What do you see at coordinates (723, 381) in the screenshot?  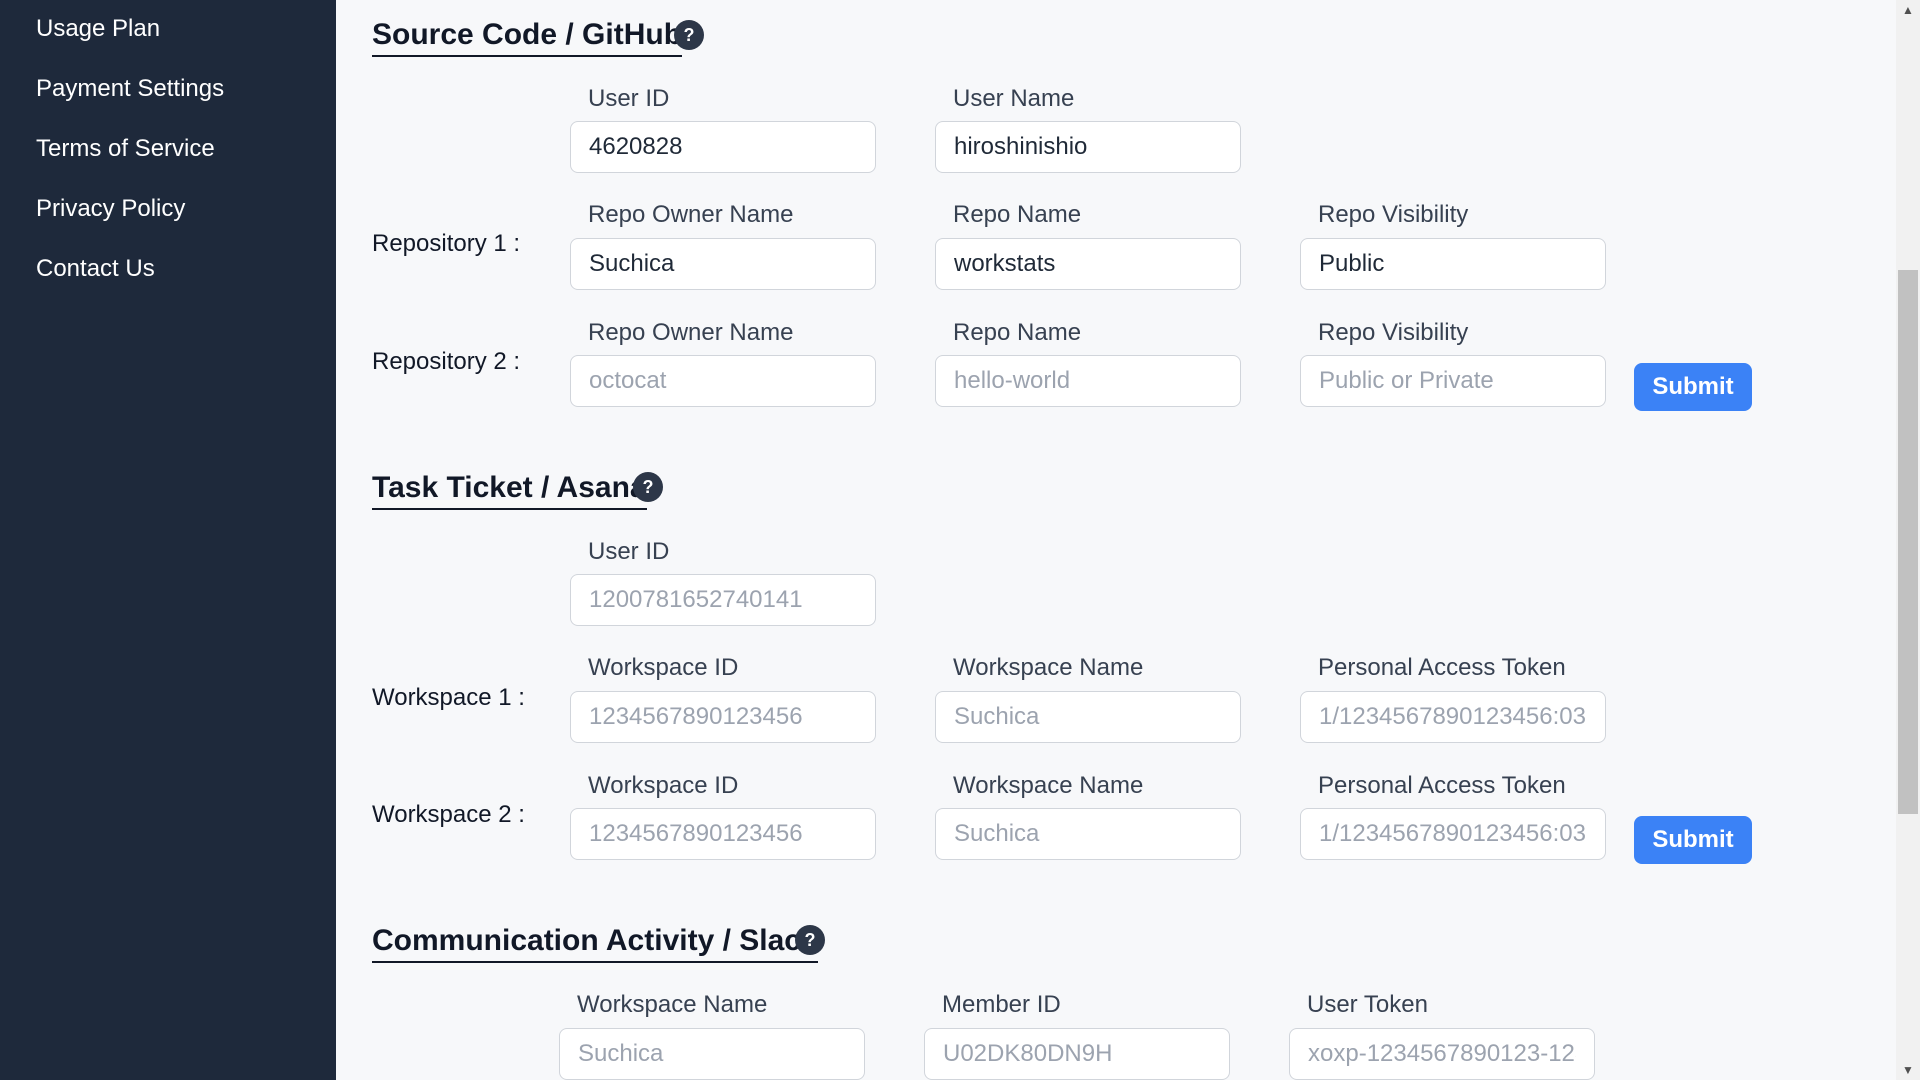 I see `repo2-owner-input` at bounding box center [723, 381].